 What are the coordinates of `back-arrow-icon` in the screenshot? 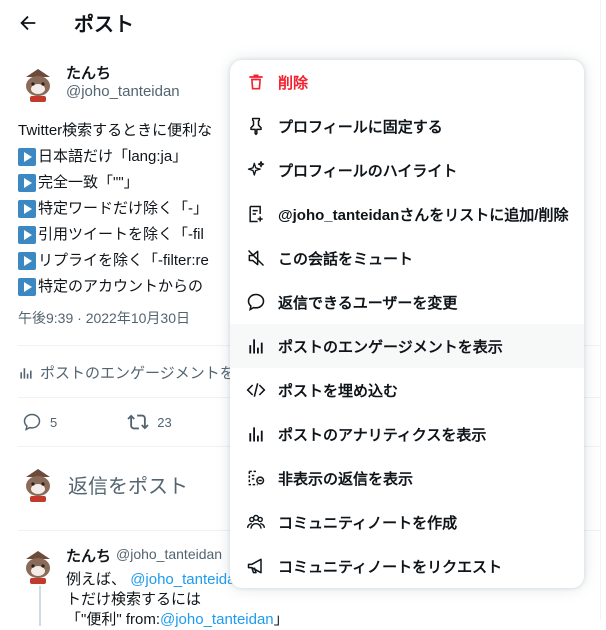 It's located at (28, 23).